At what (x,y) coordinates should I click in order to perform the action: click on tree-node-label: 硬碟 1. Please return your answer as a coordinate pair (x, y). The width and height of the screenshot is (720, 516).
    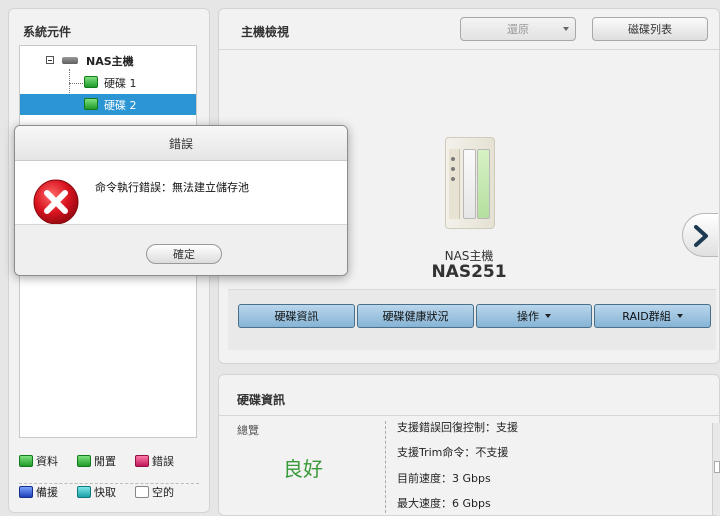
    Looking at the image, I should click on (120, 83).